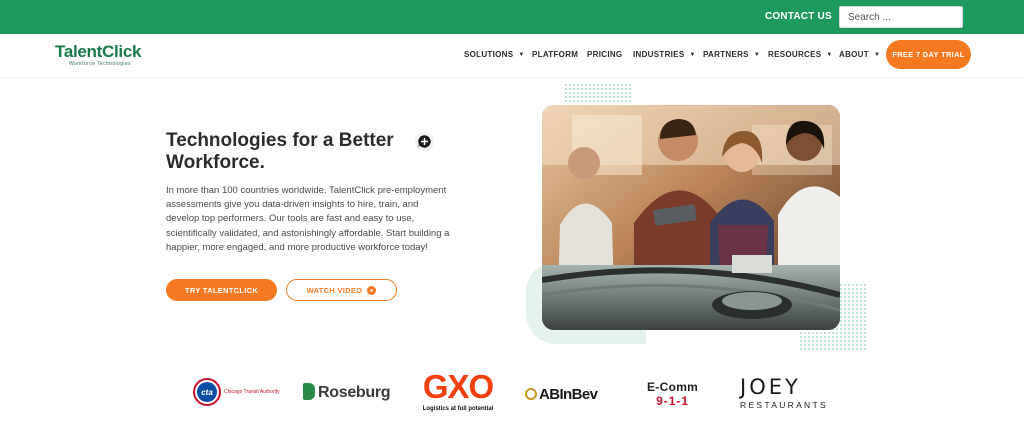  I want to click on talentclick-logo: TalentClick Workforce Technologies, so click(98, 55).